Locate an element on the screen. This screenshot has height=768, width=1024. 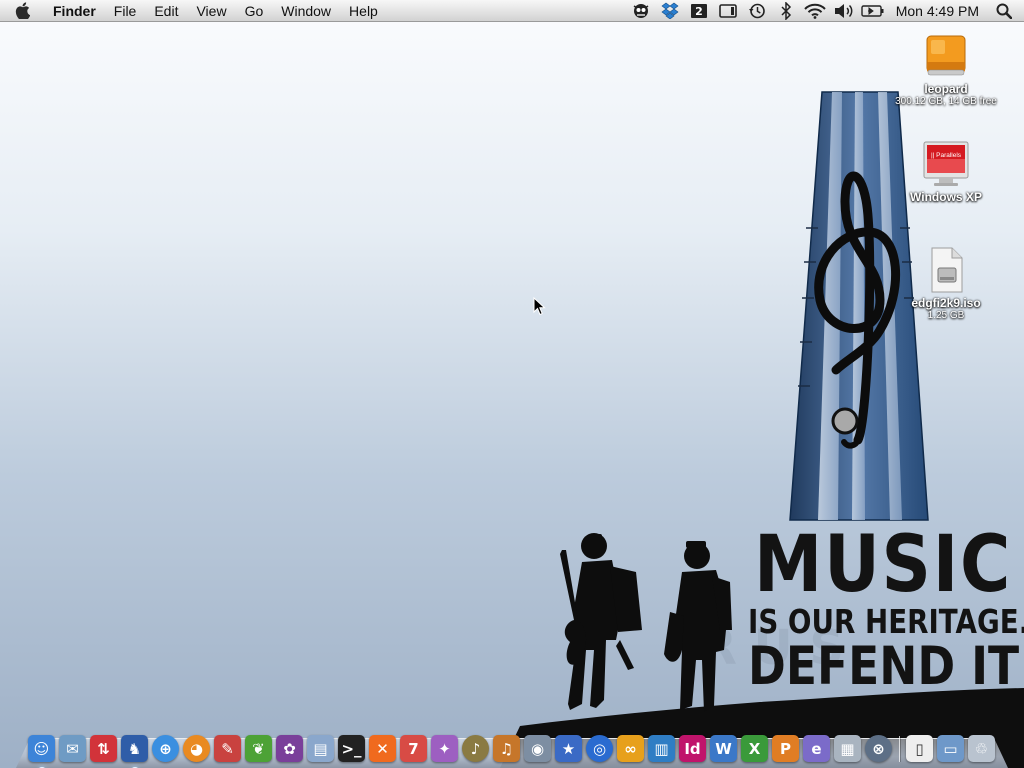
document-stack-icon: ▯ is located at coordinates (919, 748).